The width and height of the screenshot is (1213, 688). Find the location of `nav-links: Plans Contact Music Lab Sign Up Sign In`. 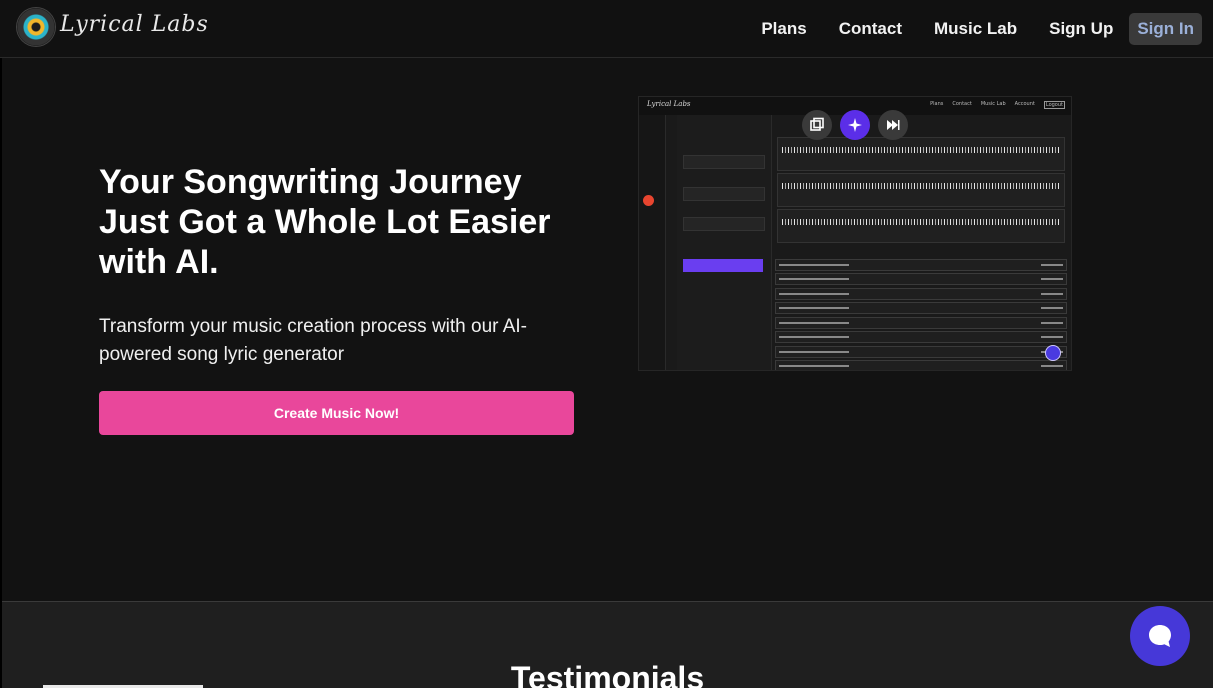

nav-links: Plans Contact Music Lab Sign Up Sign In is located at coordinates (973, 29).